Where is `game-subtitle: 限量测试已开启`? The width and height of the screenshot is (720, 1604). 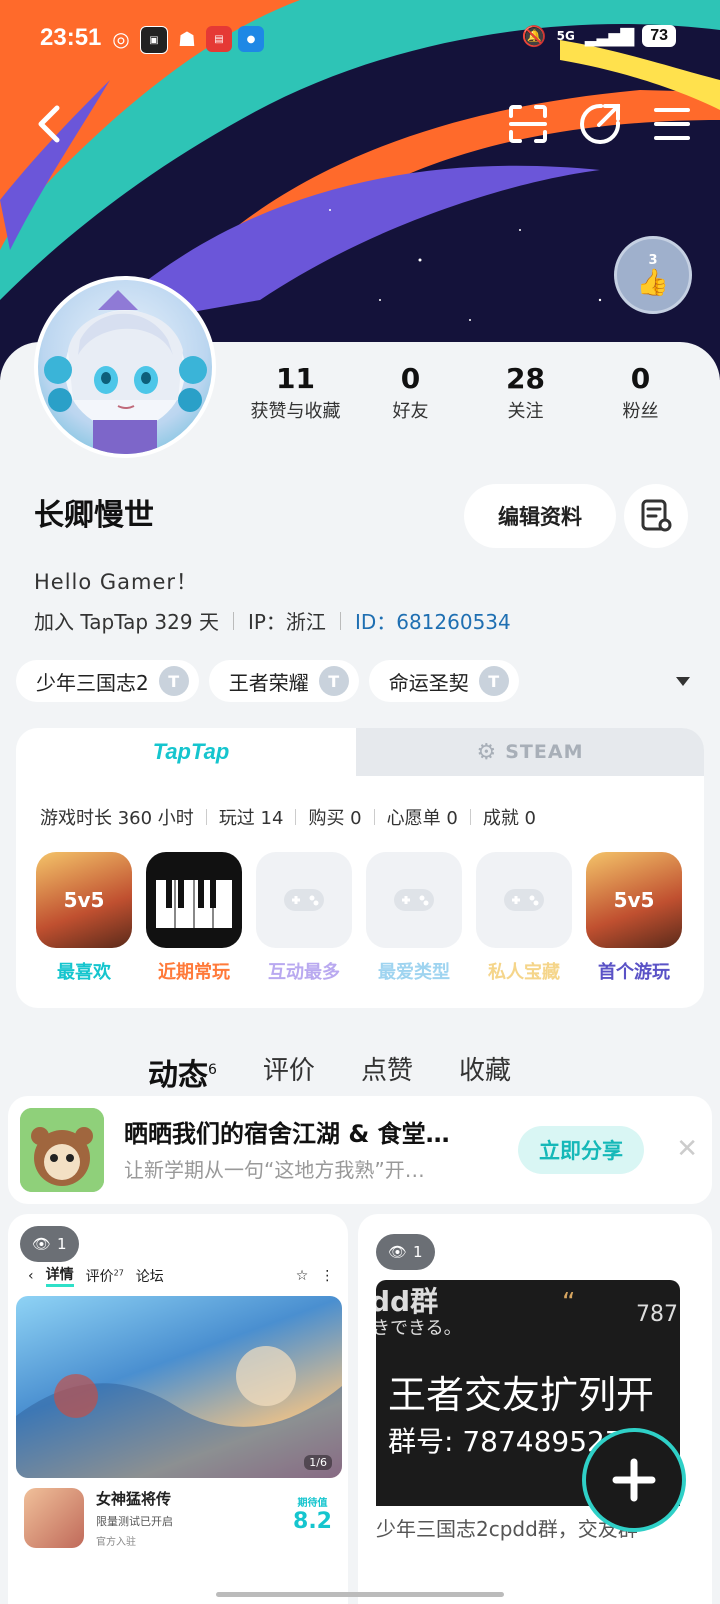 game-subtitle: 限量测试已开启 is located at coordinates (134, 1521).